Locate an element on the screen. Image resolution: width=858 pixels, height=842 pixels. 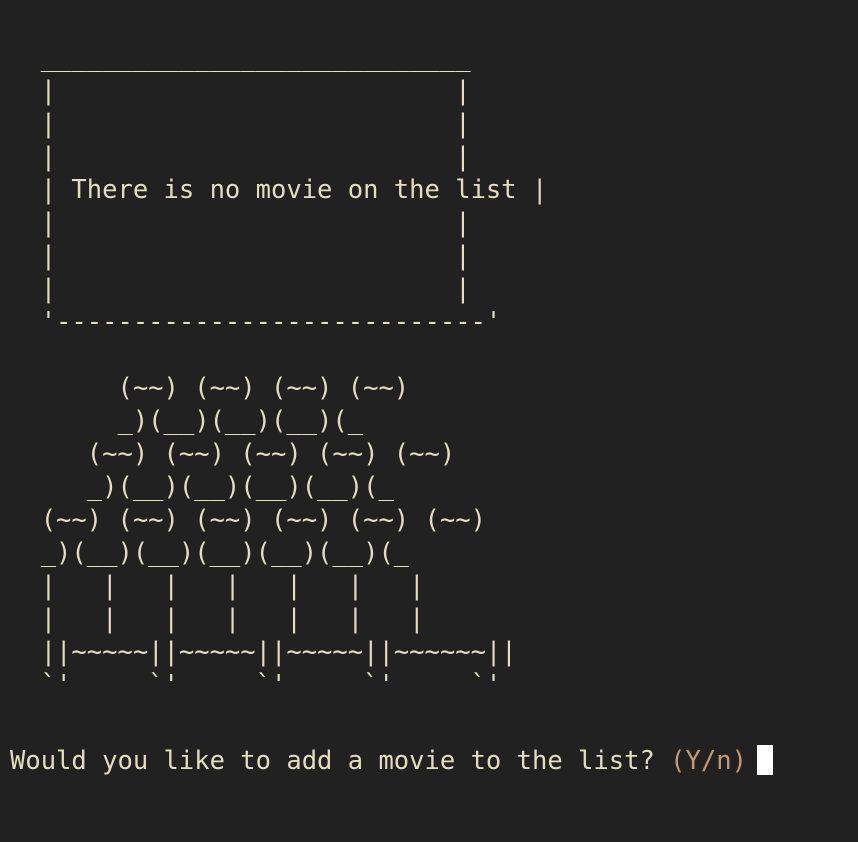
text-cursor is located at coordinates (764, 760).